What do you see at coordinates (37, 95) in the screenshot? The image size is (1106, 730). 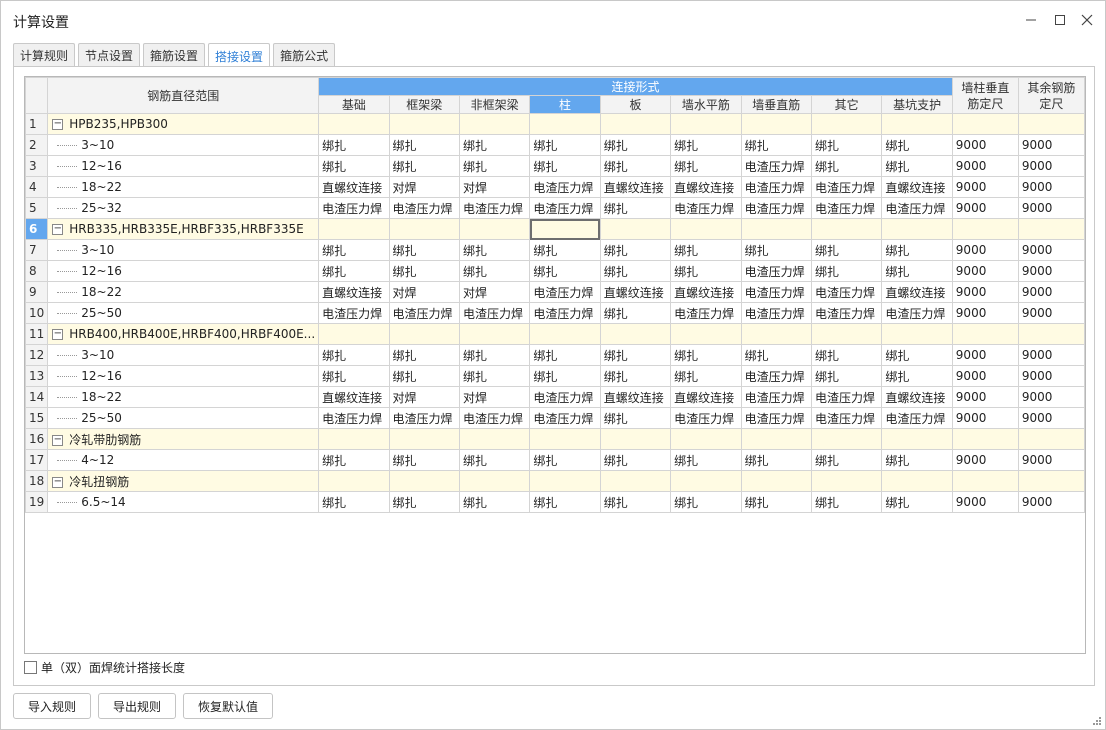 I see `corner-cell` at bounding box center [37, 95].